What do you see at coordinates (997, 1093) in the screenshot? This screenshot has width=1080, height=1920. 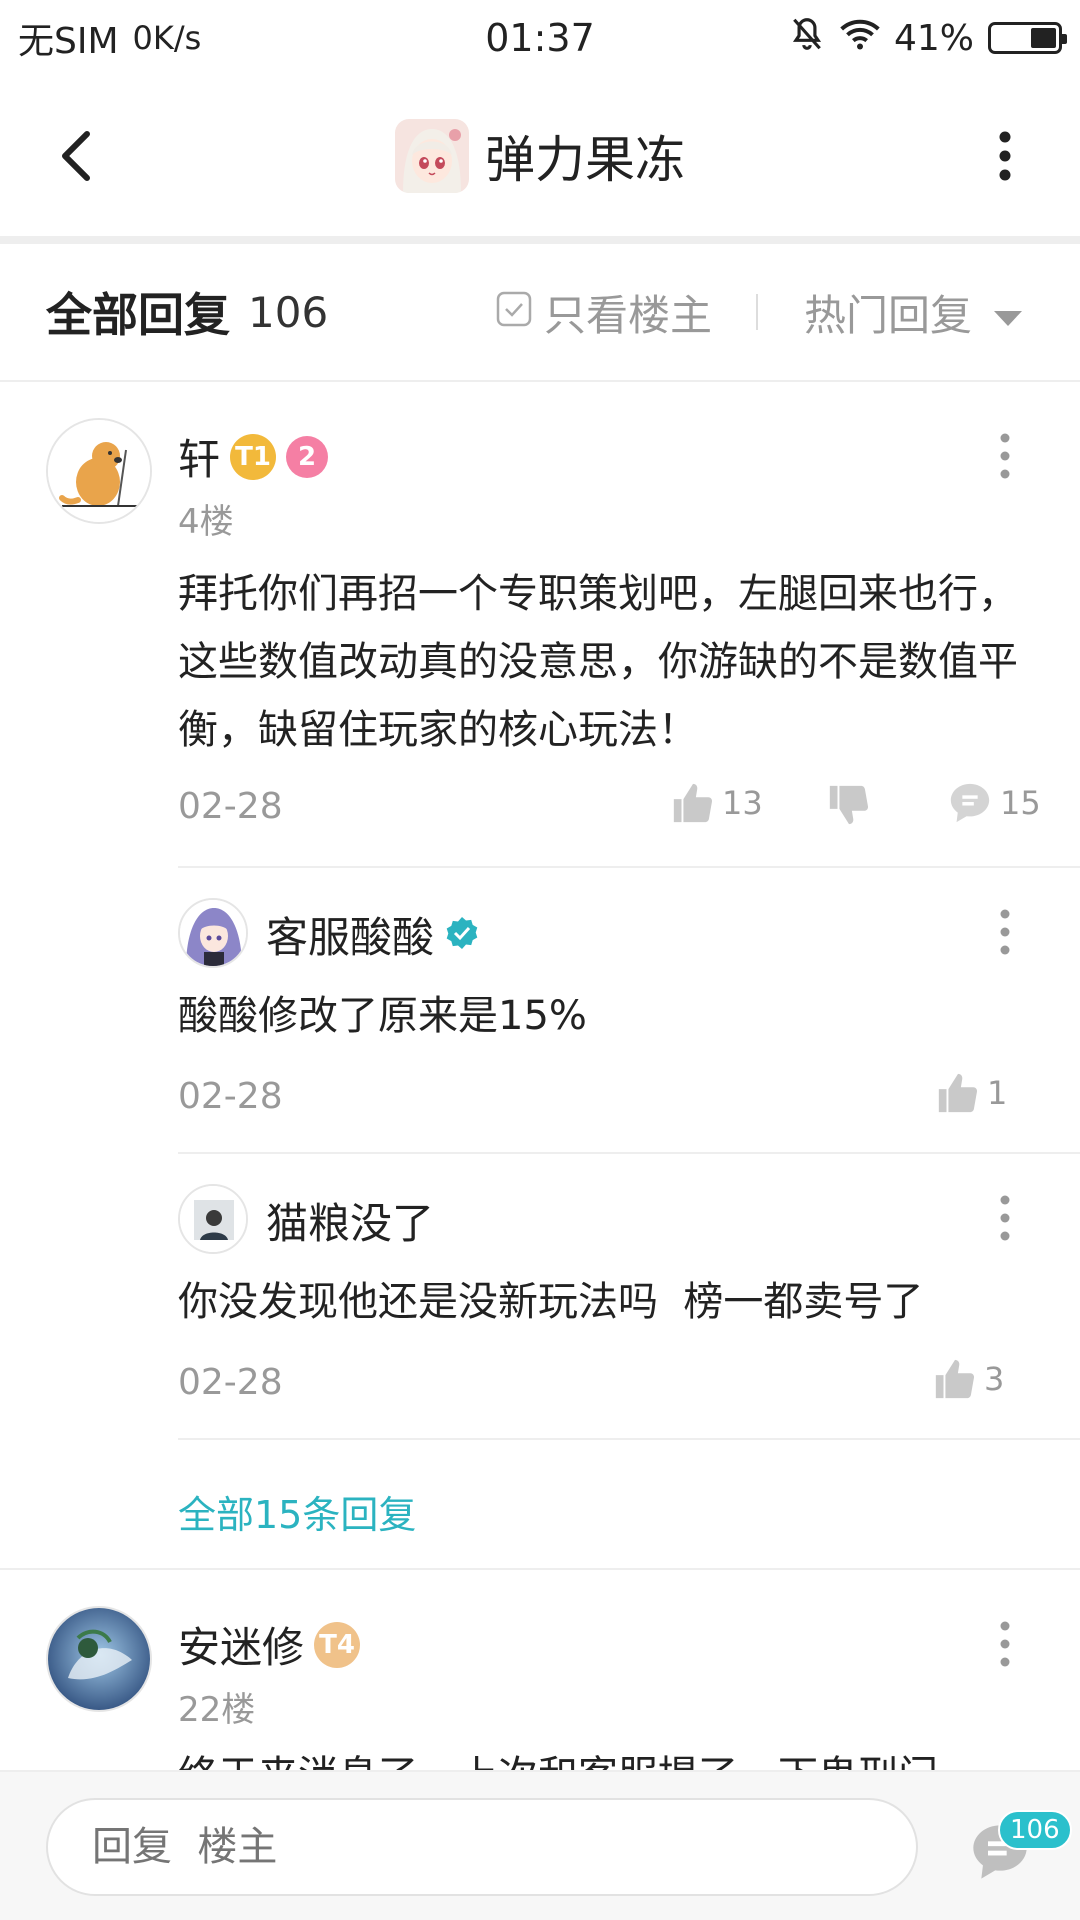 I see `like-count: 1` at bounding box center [997, 1093].